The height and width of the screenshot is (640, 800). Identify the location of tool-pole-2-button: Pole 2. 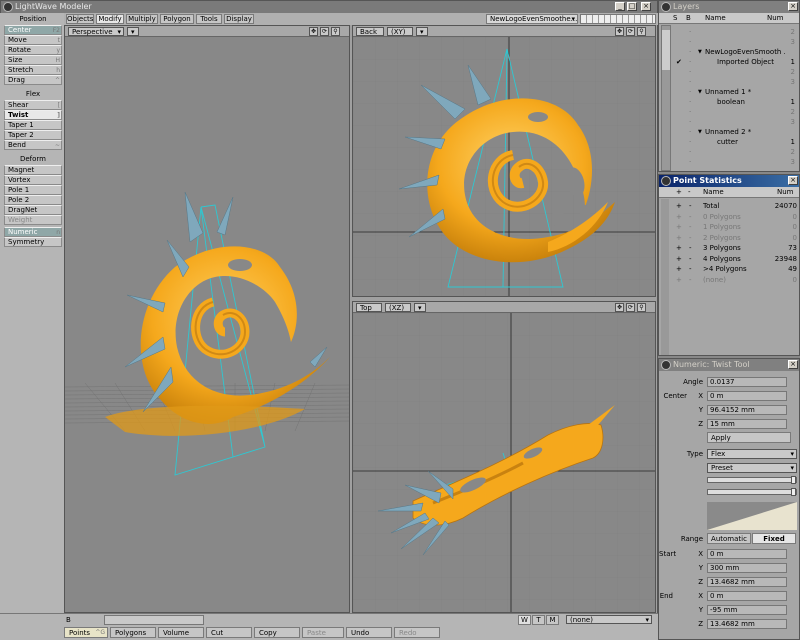
(33, 200).